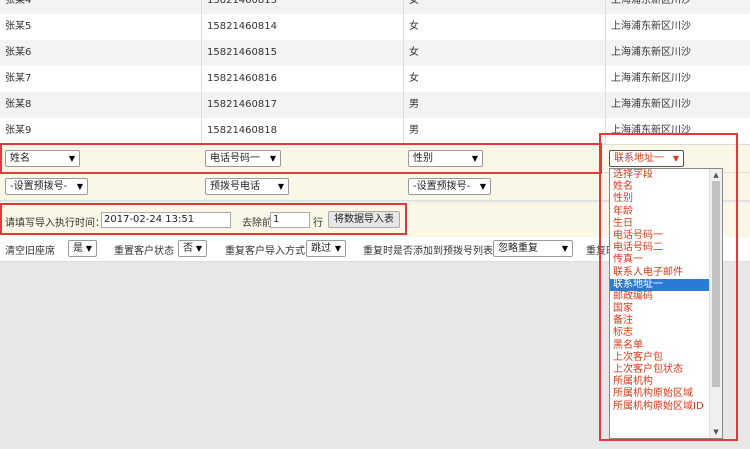  I want to click on cell-phone: 15821460816, so click(303, 79).